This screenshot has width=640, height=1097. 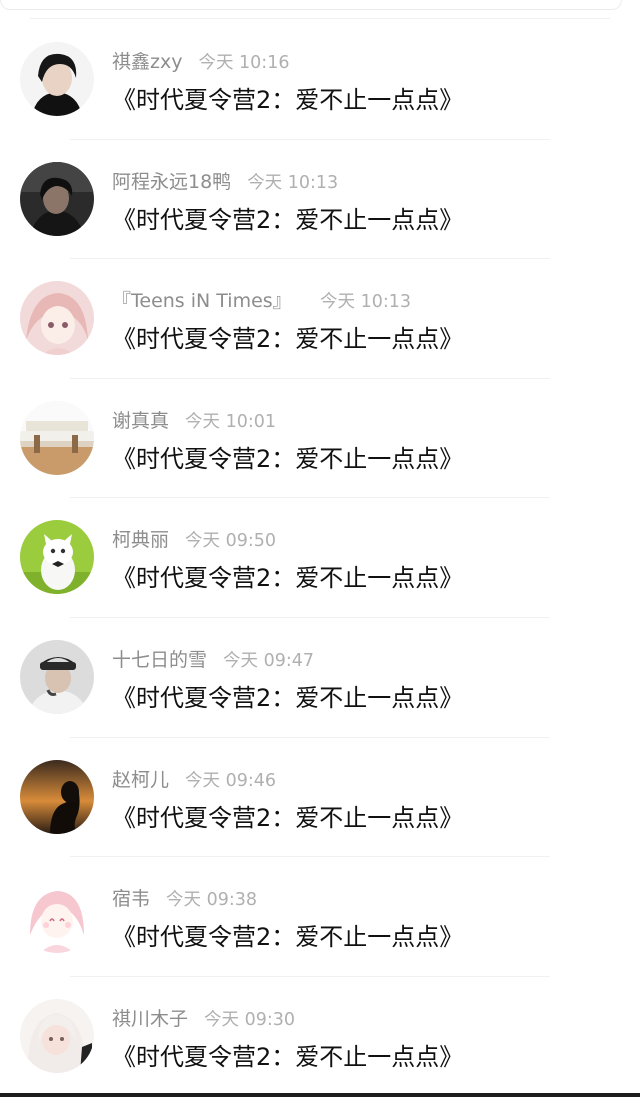 I want to click on username: 宿韦, so click(x=131, y=899).